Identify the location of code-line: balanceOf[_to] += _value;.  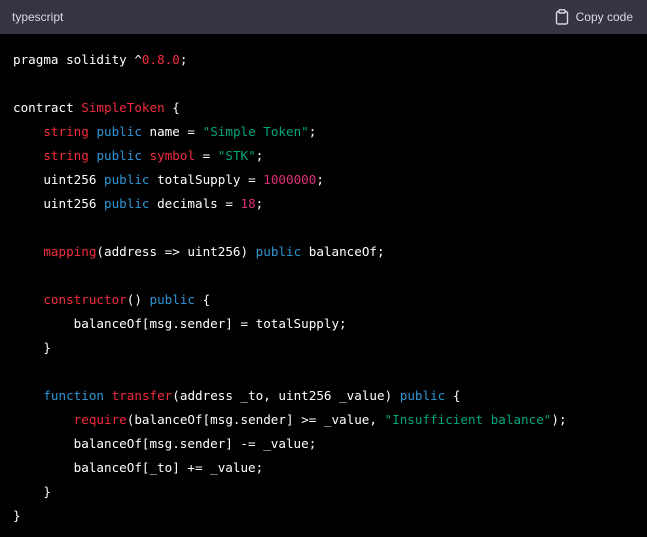
(330, 468).